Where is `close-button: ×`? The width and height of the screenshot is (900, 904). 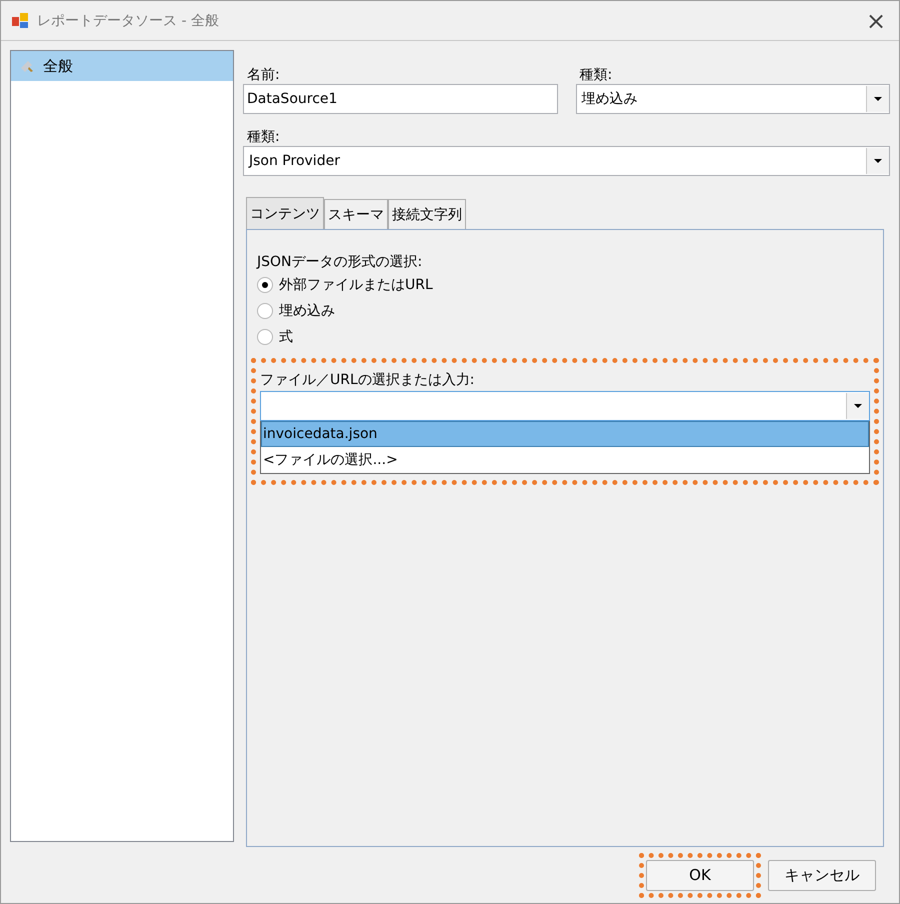
close-button: × is located at coordinates (876, 20).